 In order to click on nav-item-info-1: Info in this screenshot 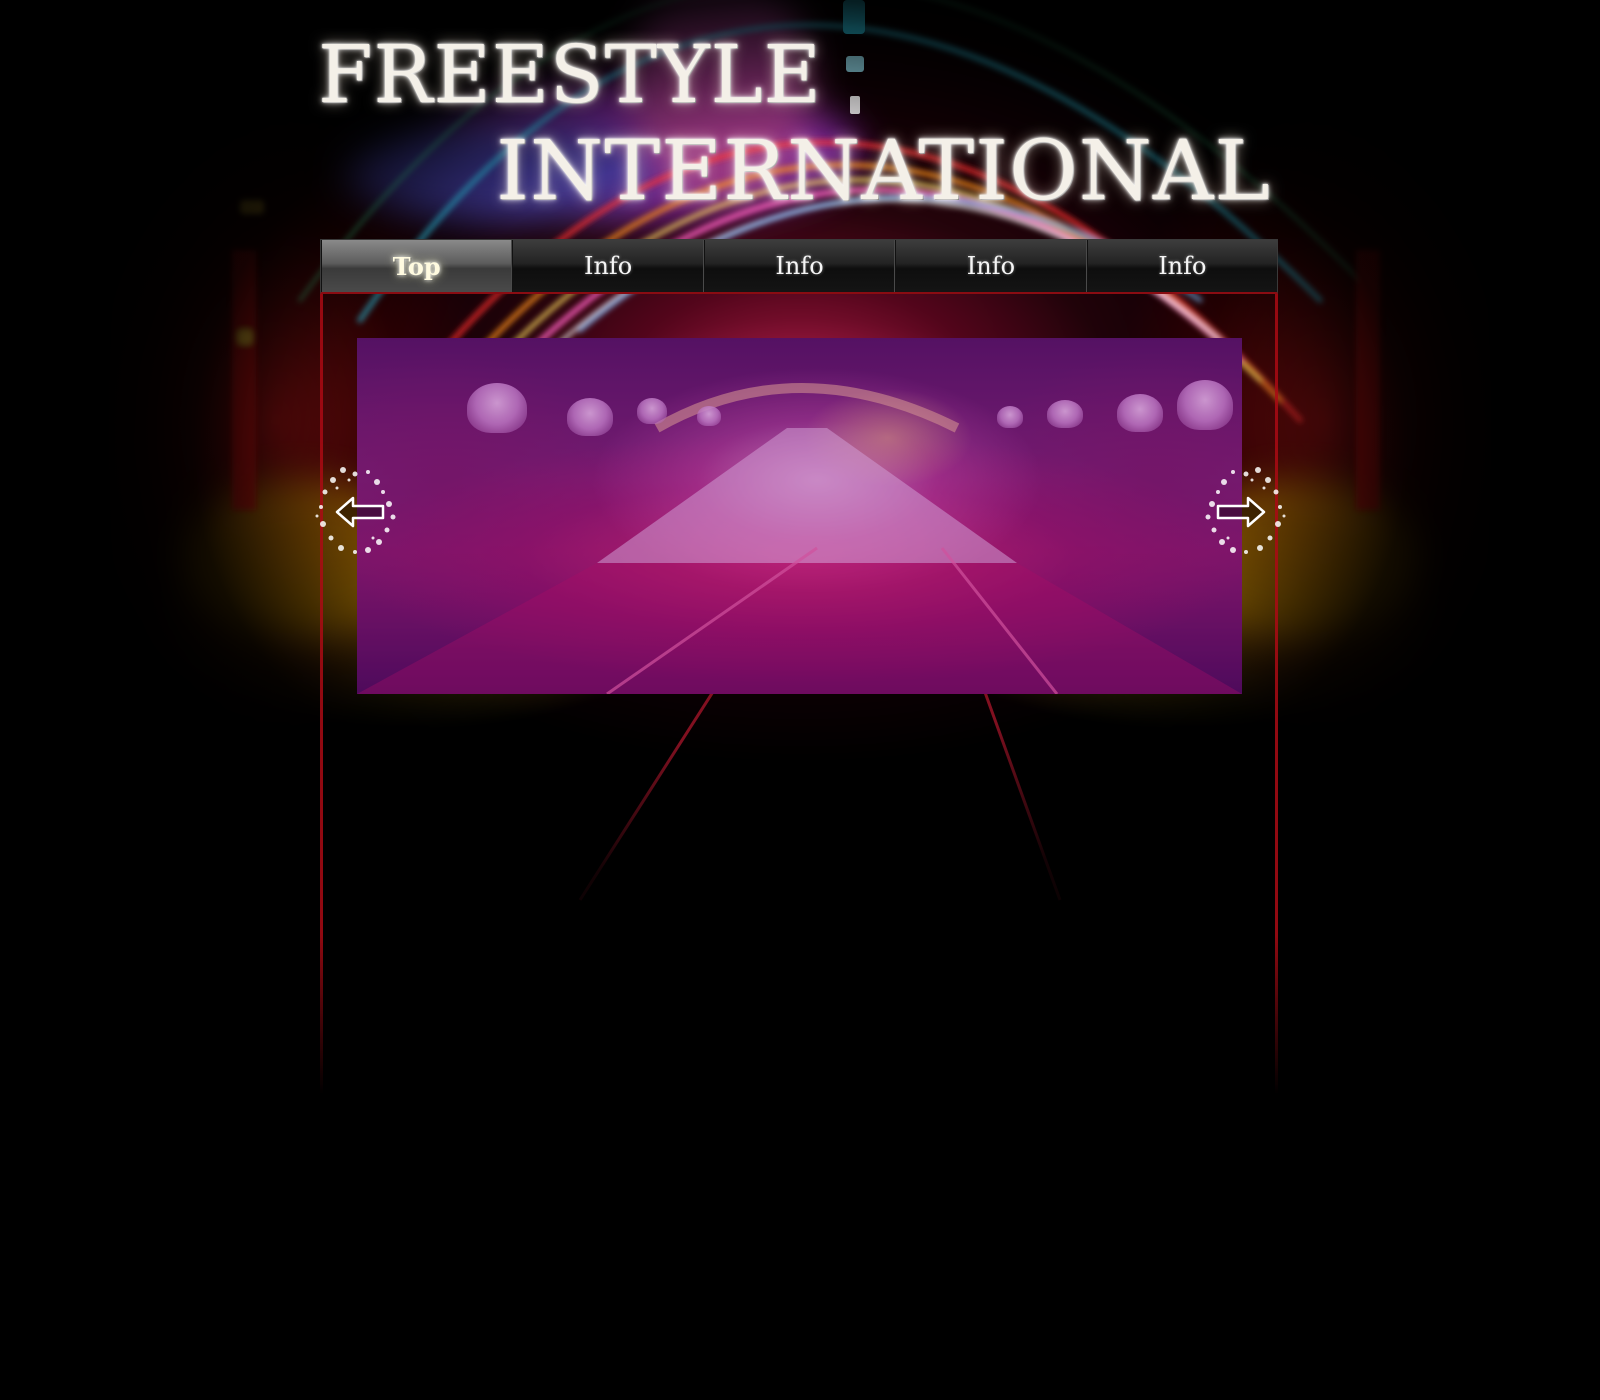, I will do `click(608, 266)`.